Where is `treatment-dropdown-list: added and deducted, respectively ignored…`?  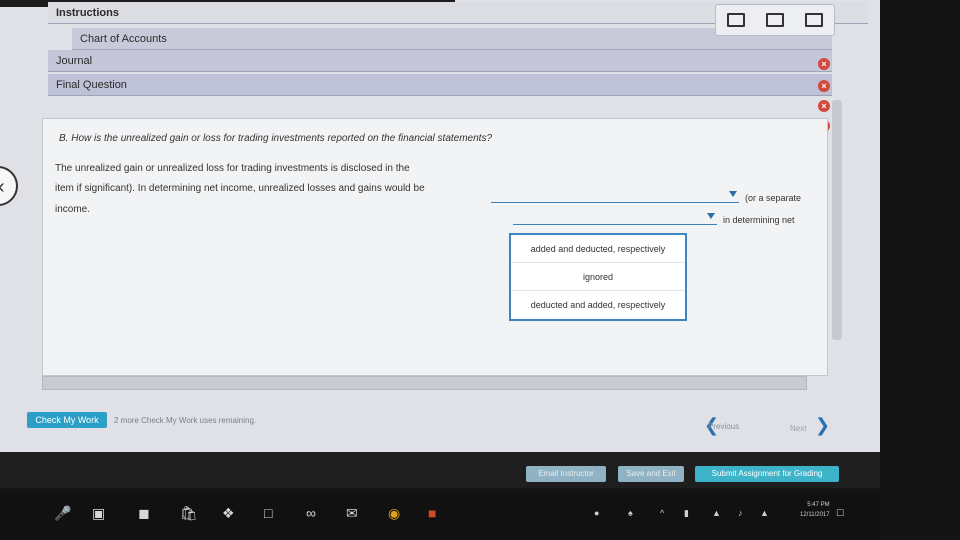 treatment-dropdown-list: added and deducted, respectively ignored… is located at coordinates (598, 277).